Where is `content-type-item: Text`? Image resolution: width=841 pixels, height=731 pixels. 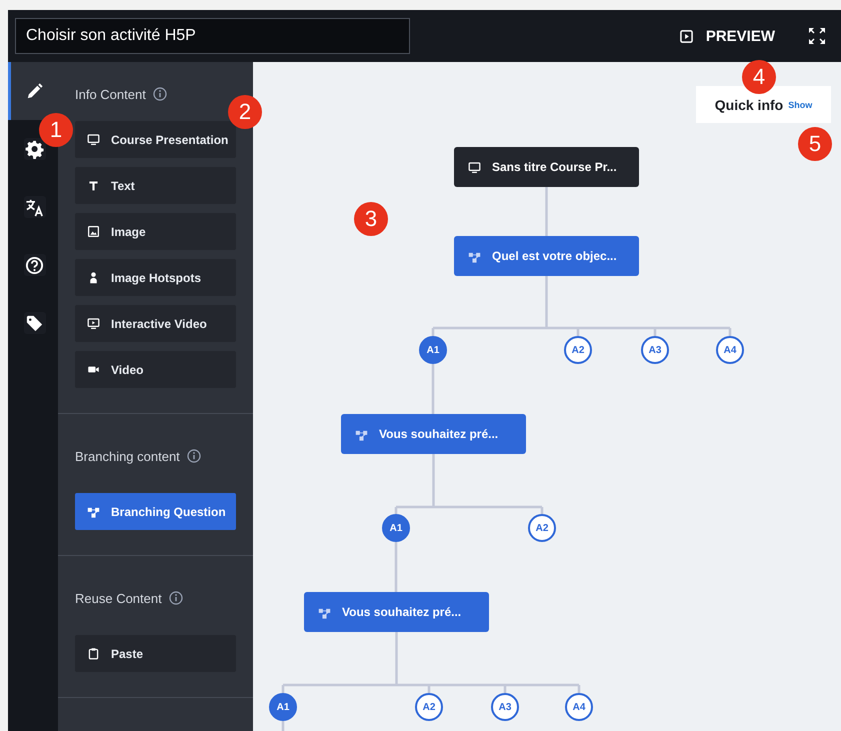
content-type-item: Text is located at coordinates (155, 185).